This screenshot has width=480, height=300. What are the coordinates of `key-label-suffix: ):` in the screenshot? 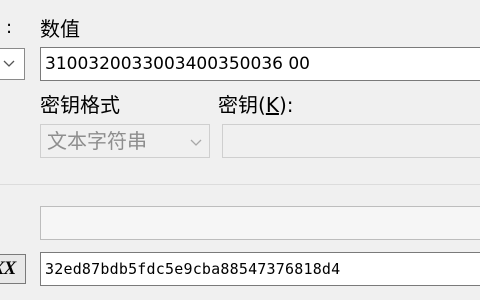 It's located at (286, 105).